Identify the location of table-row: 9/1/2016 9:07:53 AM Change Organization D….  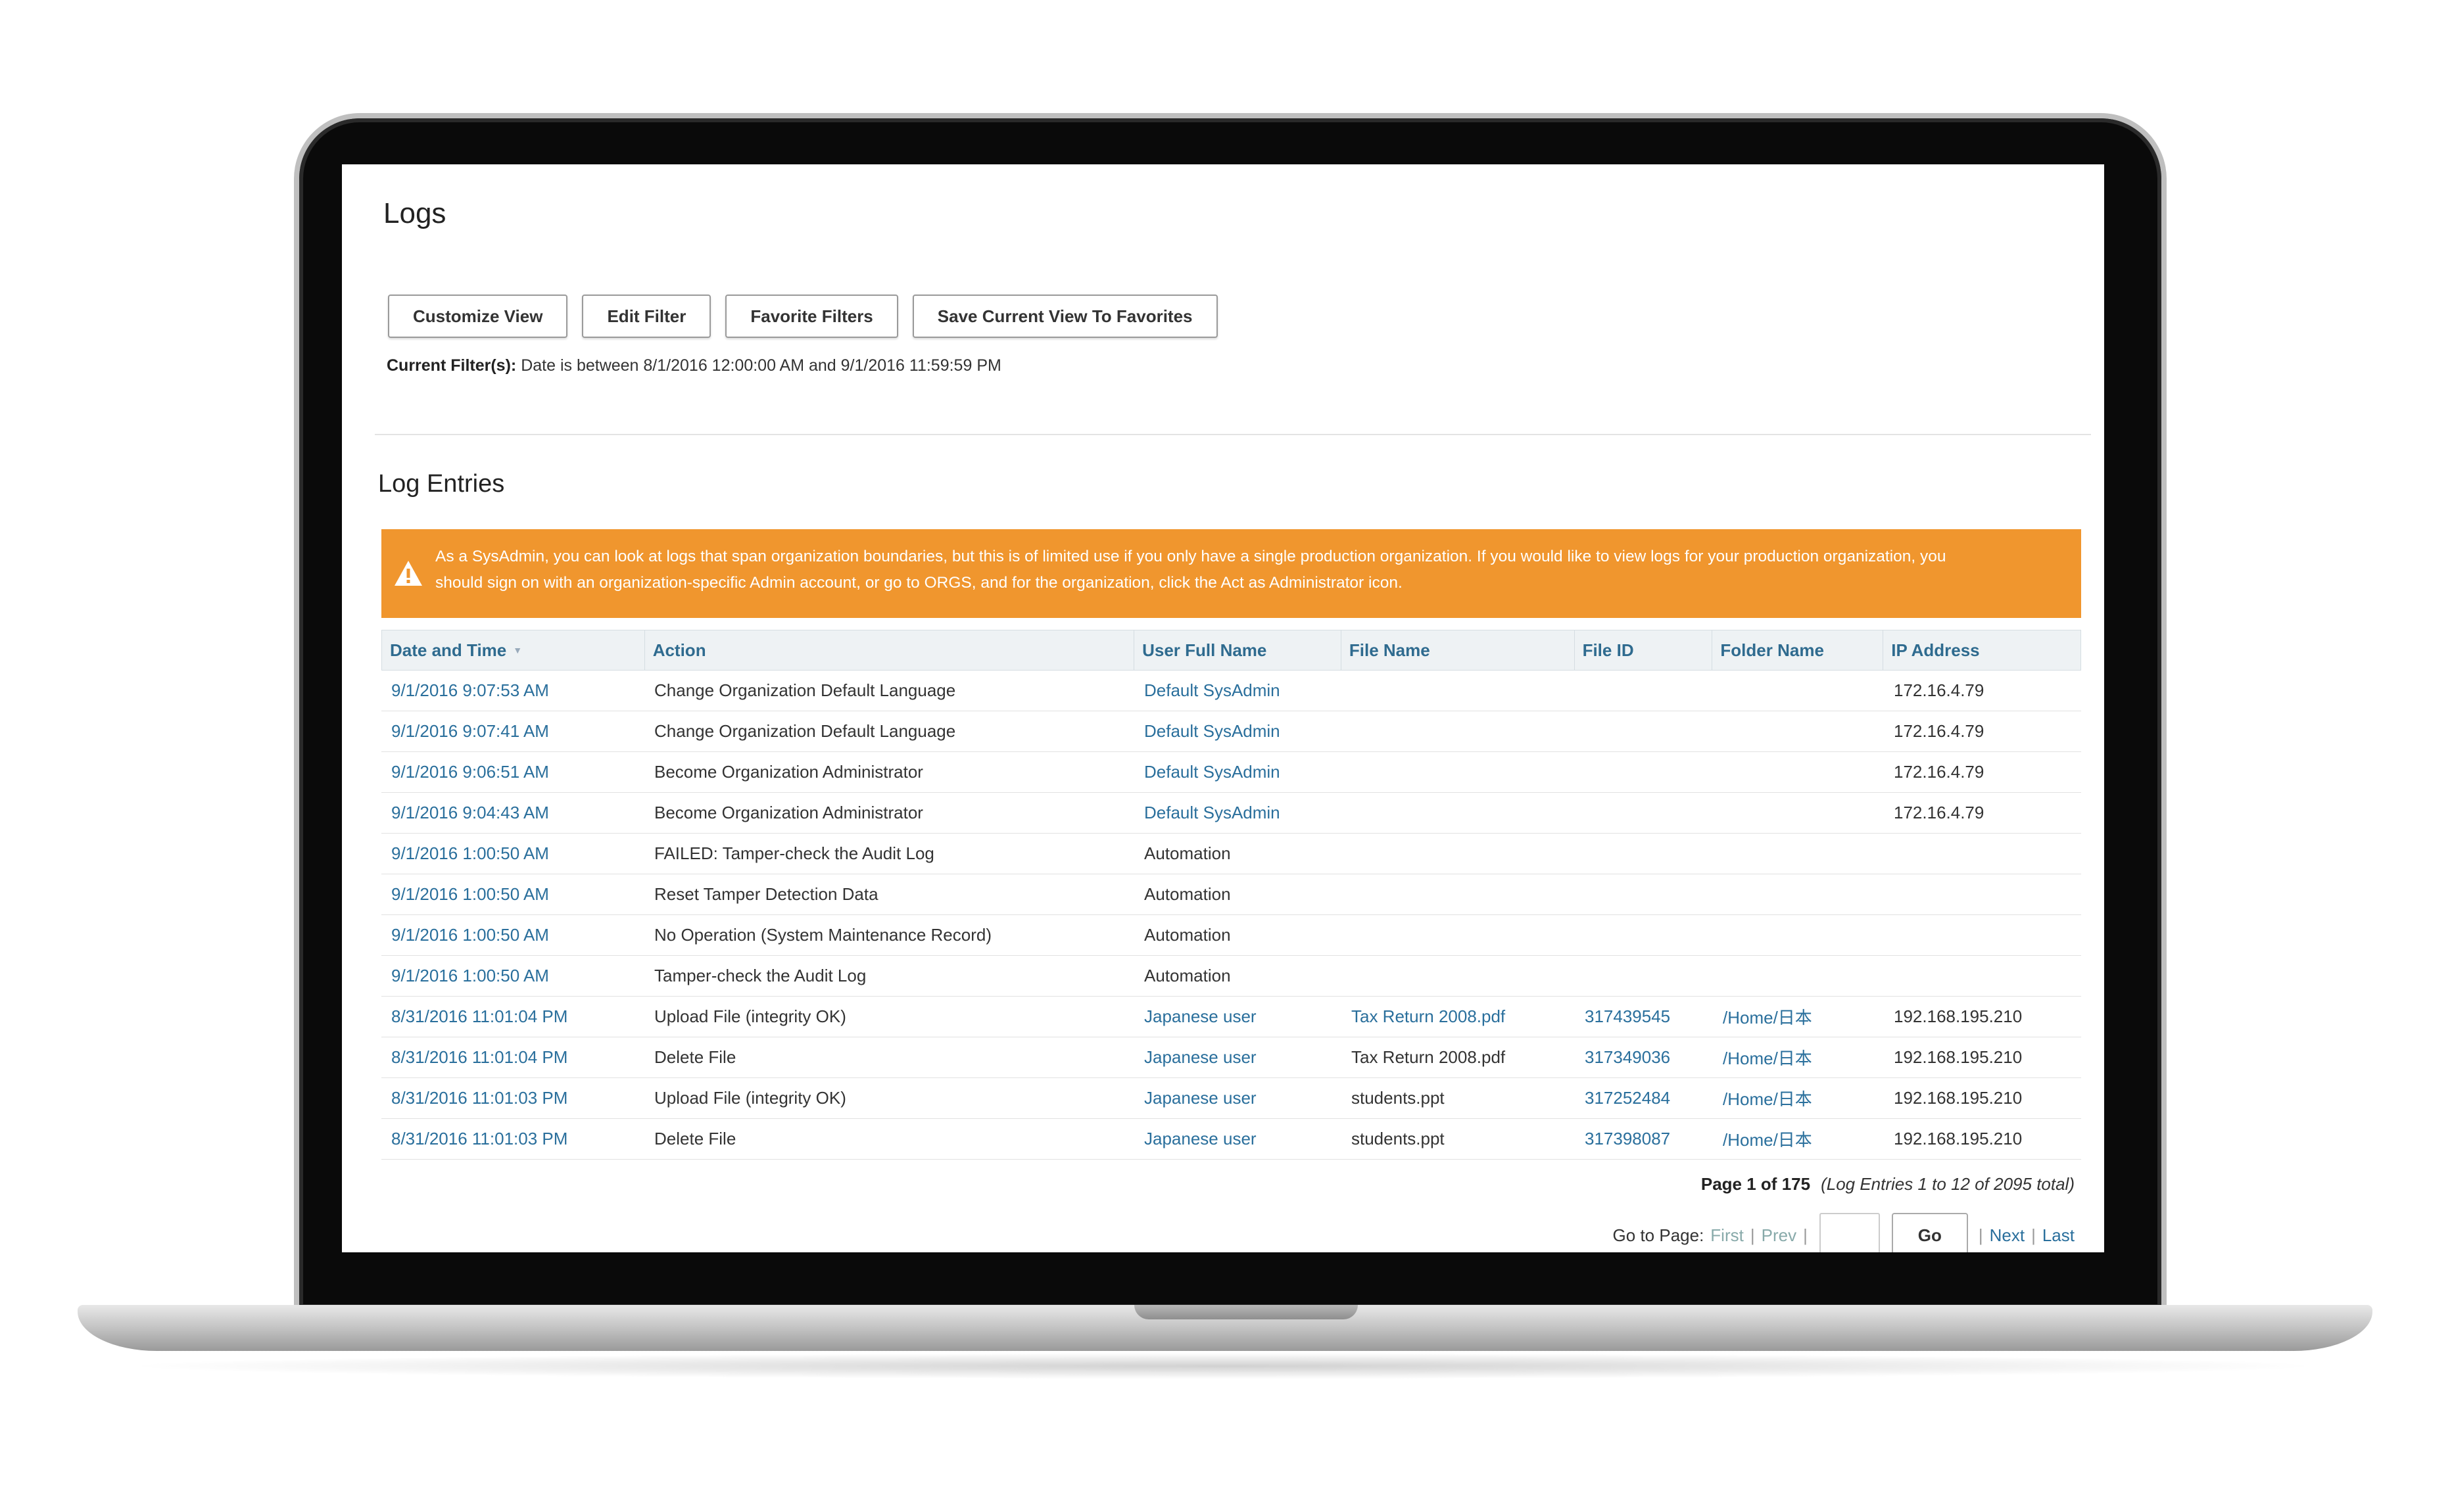
(1231, 691).